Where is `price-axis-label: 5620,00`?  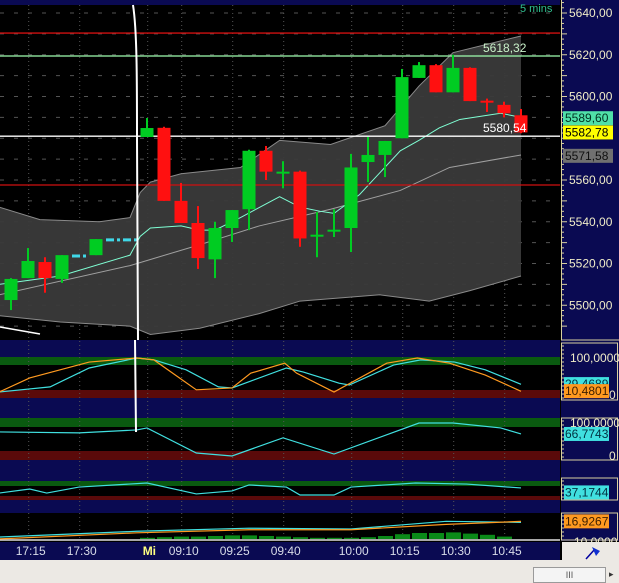
price-axis-label: 5620,00 is located at coordinates (591, 55).